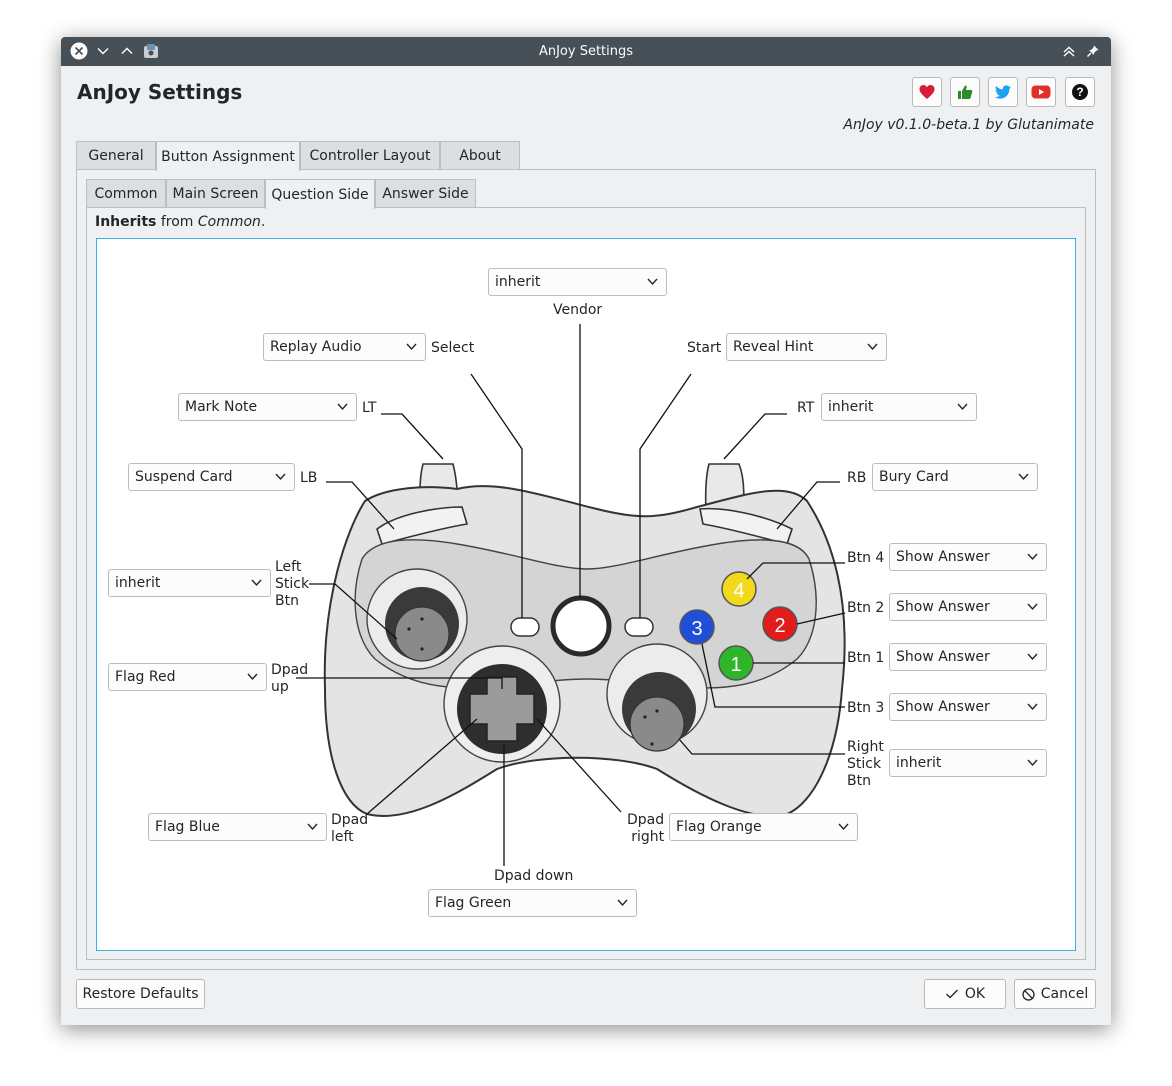 This screenshot has width=1172, height=1086. Describe the element at coordinates (639, 627) in the screenshot. I see `start-button-shape` at that location.